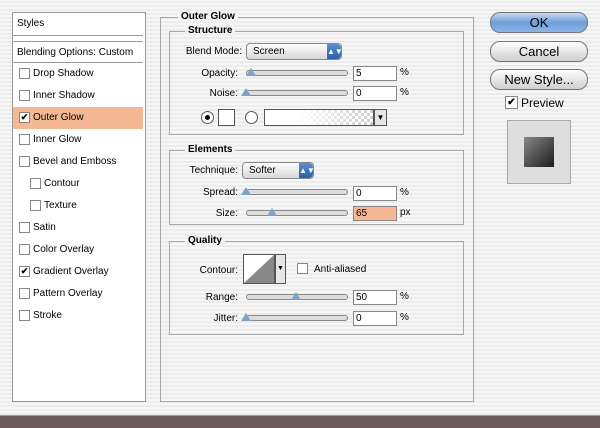 This screenshot has height=428, width=600. Describe the element at coordinates (297, 93) in the screenshot. I see `noise-slider` at that location.